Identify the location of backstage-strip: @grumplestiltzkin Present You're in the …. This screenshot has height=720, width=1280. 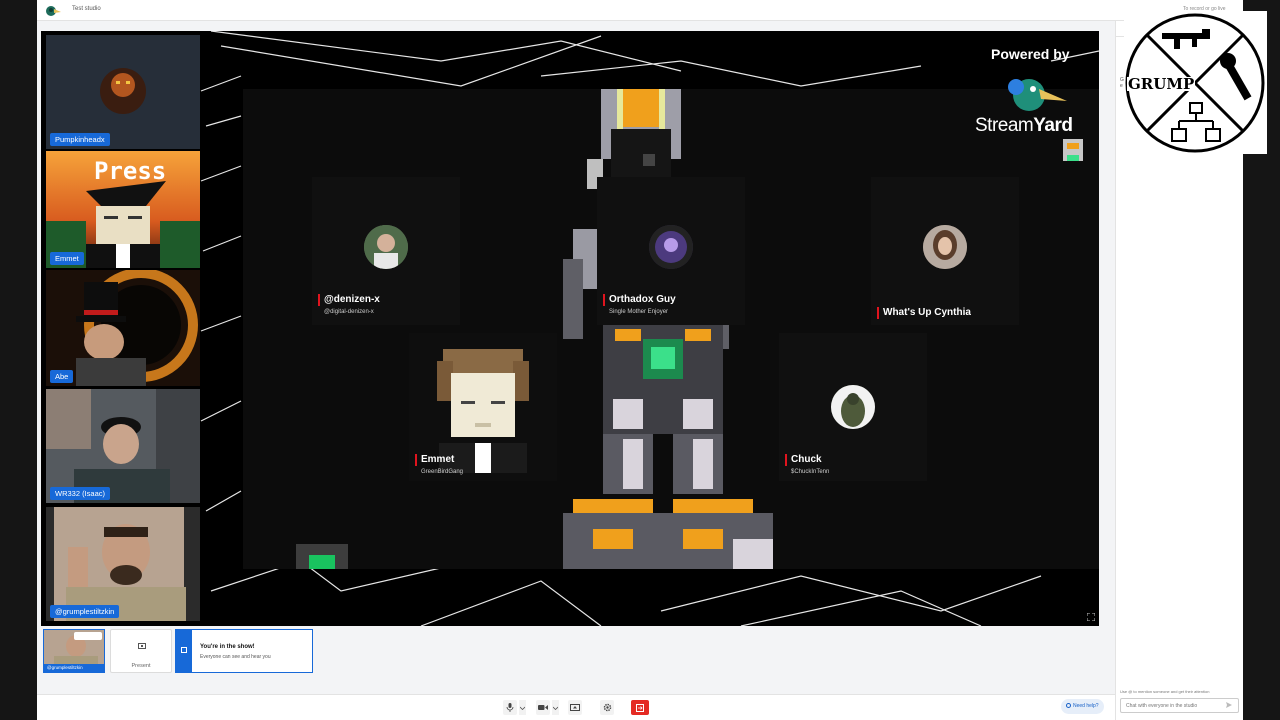
(578, 652).